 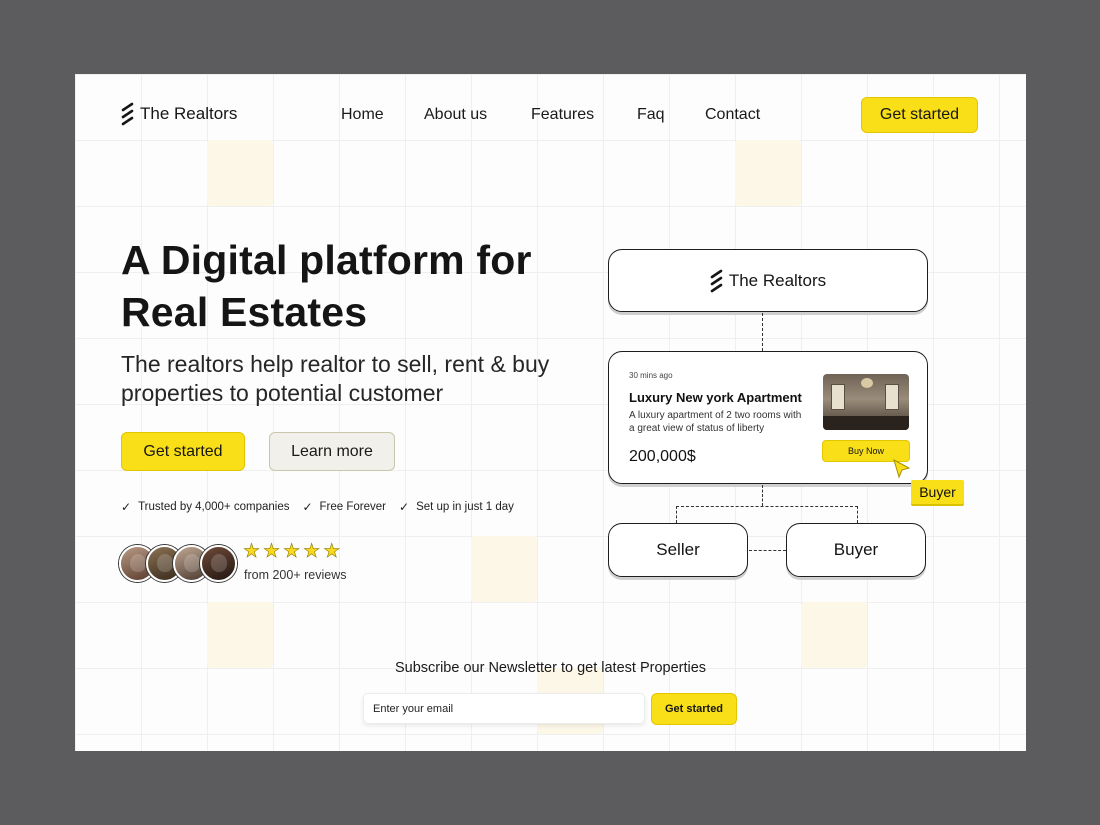 What do you see at coordinates (866, 423) in the screenshot?
I see `photo-floor` at bounding box center [866, 423].